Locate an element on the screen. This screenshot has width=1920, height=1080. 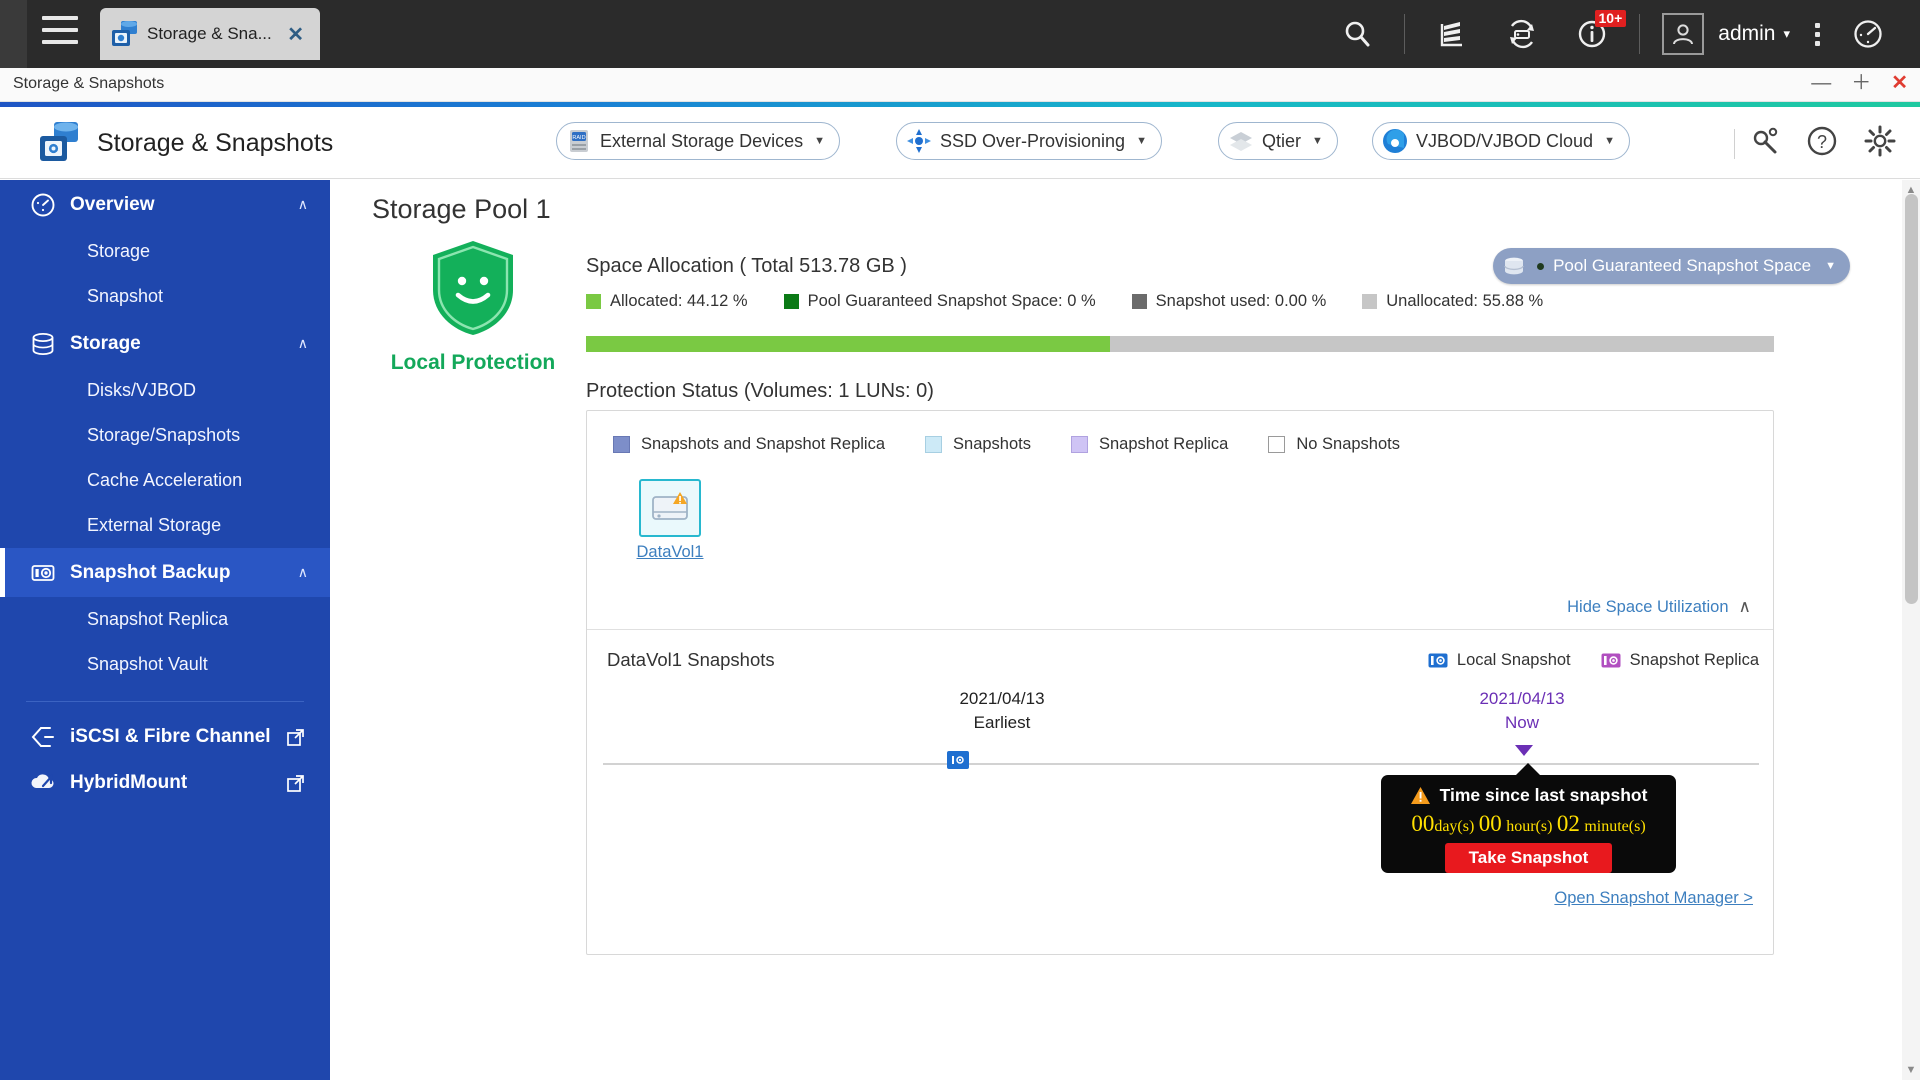
sidebar-item-snapshot-replica: Snapshot Replica is located at coordinates (165, 619).